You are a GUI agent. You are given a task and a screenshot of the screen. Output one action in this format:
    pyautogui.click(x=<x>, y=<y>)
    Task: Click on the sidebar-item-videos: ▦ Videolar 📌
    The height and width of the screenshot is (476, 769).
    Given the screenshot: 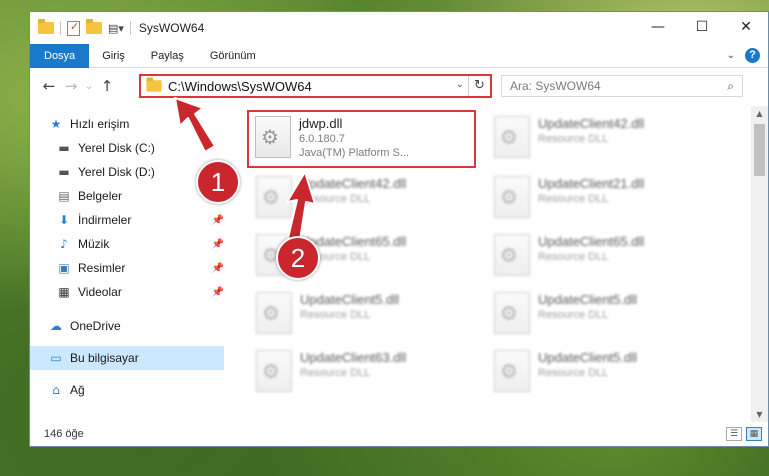 What is the action you would take?
    pyautogui.click(x=130, y=292)
    